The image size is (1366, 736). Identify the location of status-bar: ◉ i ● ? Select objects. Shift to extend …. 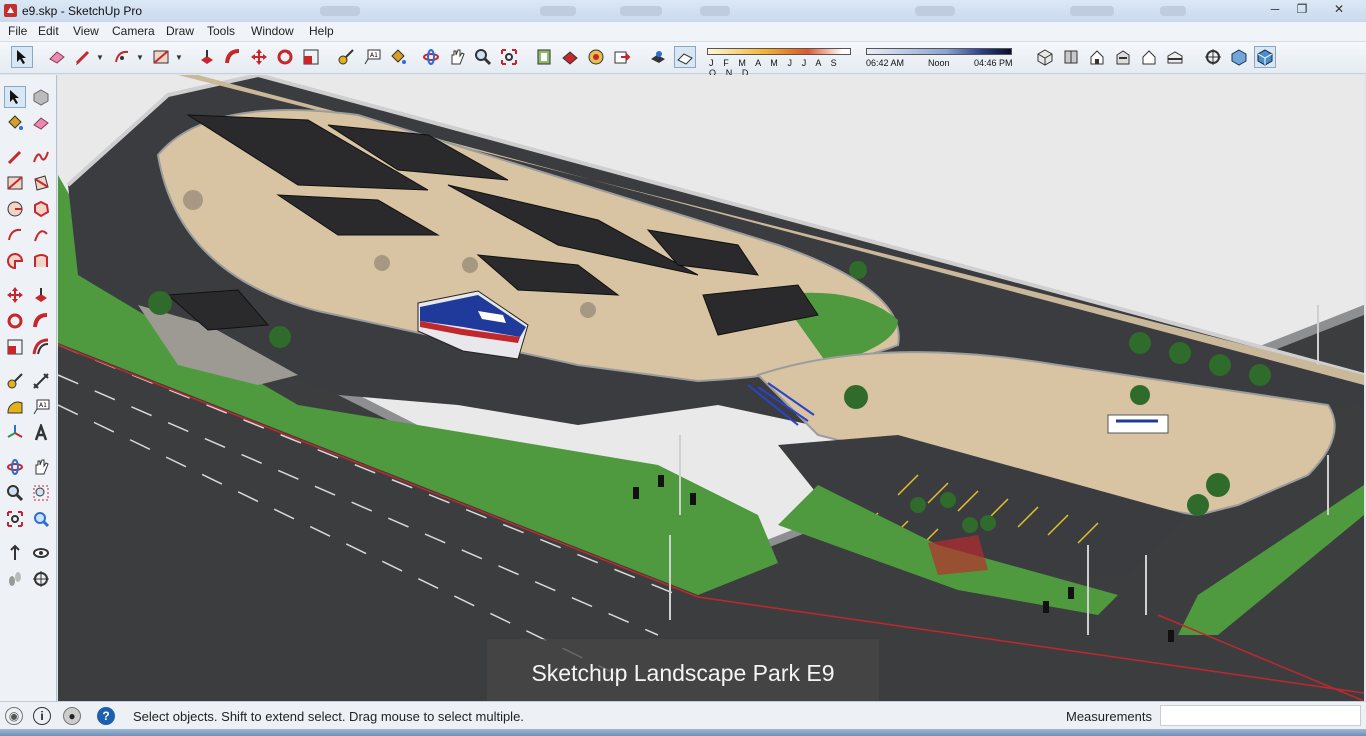
(683, 715).